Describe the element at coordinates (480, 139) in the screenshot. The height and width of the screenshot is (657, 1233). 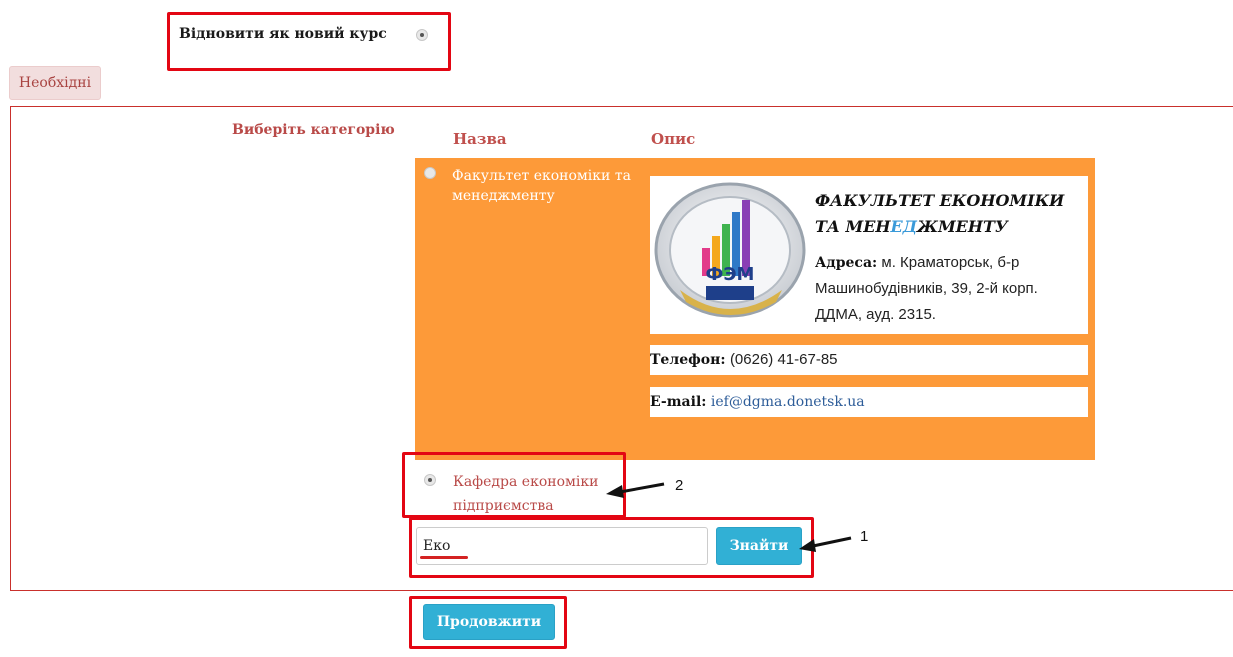
I see `column-header-name: Назва` at that location.